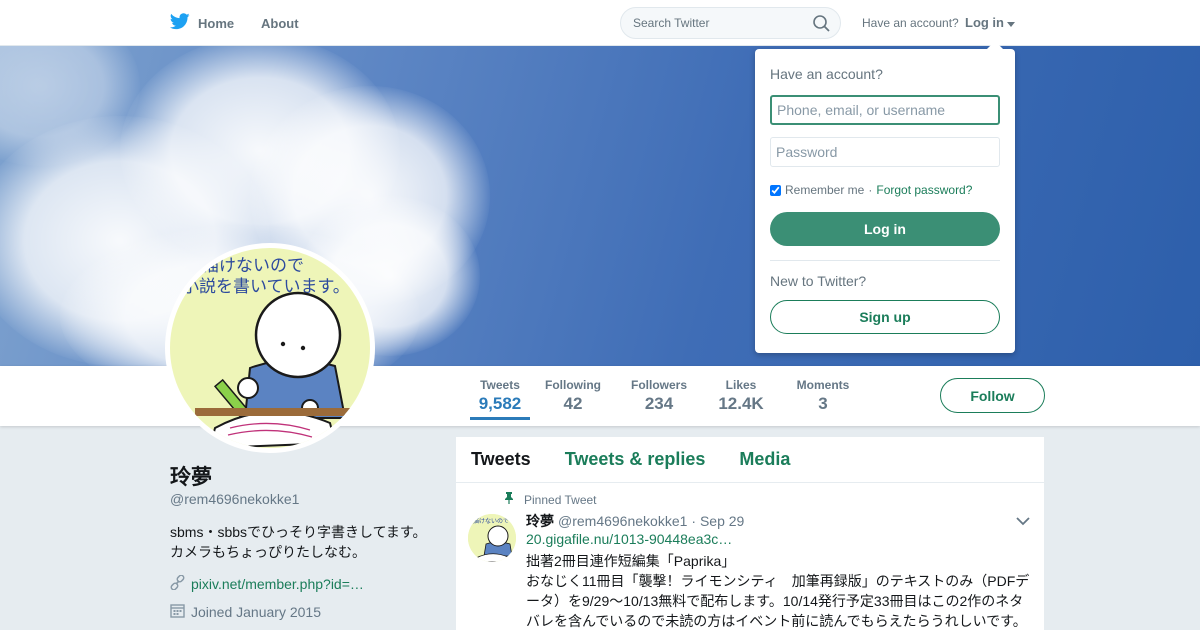 The image size is (1200, 630). What do you see at coordinates (711, 23) in the screenshot?
I see `search-input` at bounding box center [711, 23].